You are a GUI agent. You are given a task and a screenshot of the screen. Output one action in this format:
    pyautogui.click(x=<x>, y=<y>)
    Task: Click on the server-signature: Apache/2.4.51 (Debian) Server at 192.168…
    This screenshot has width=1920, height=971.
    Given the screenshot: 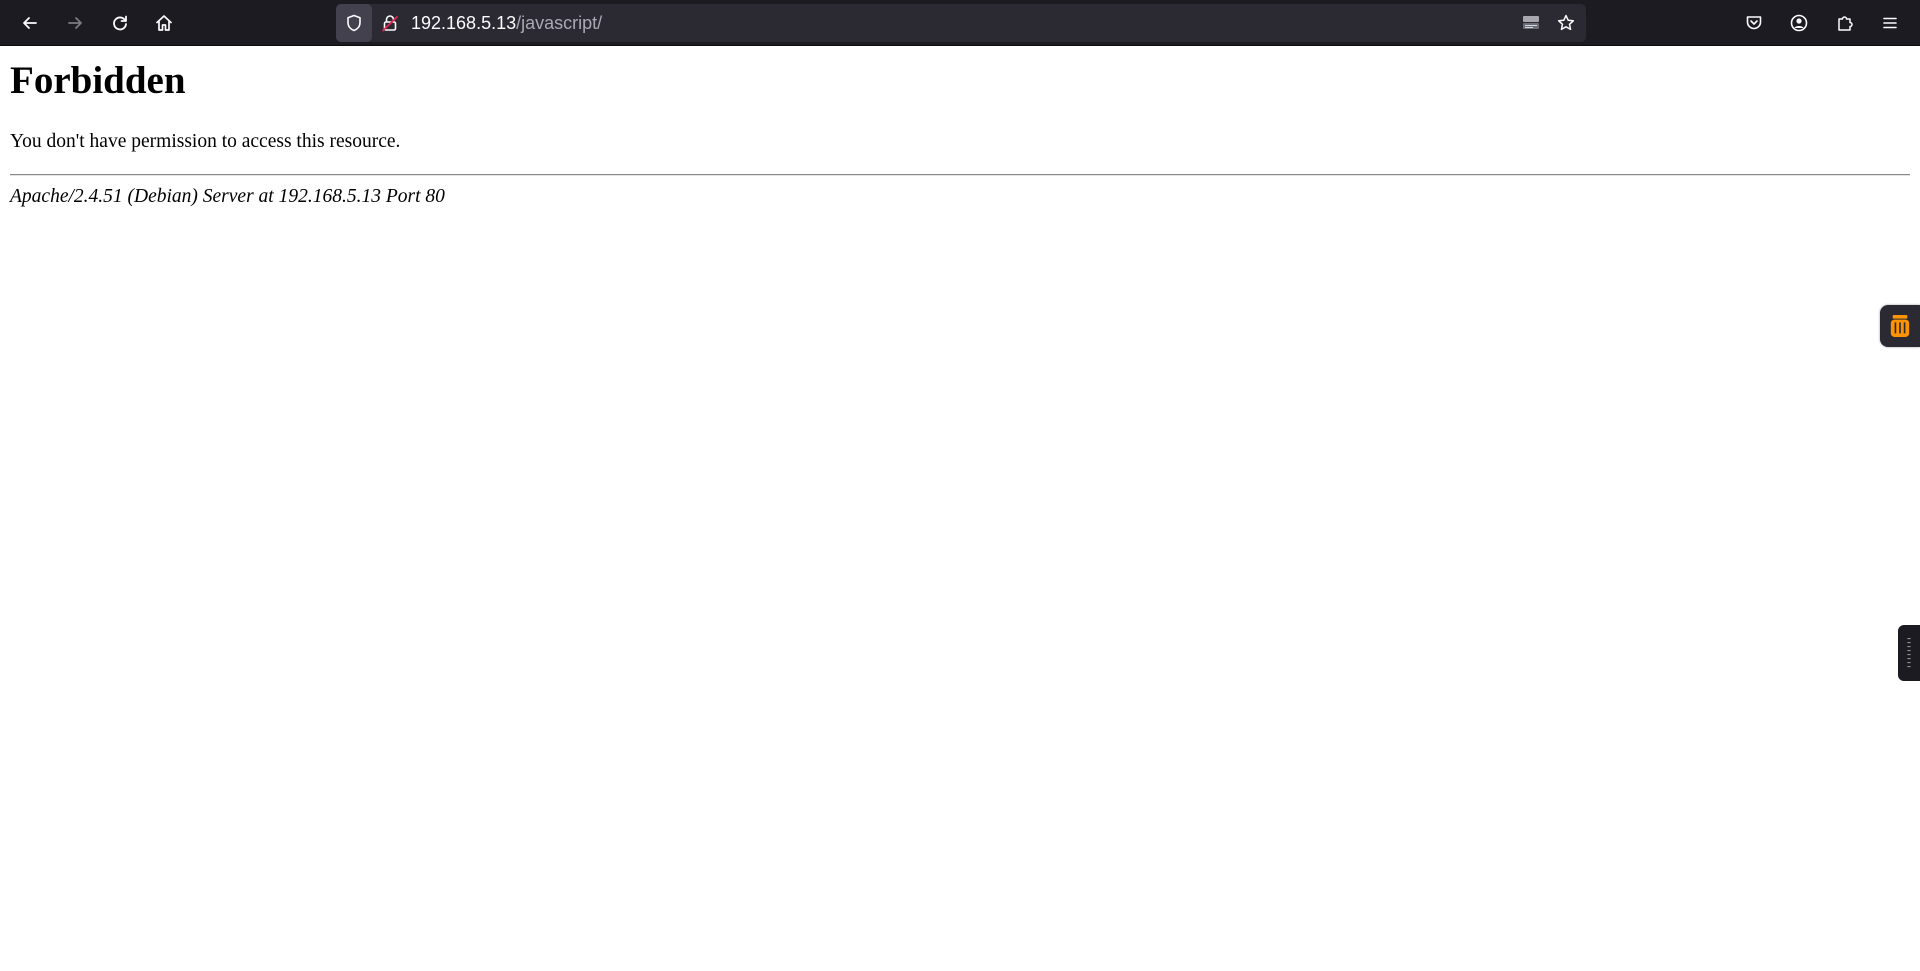 What is the action you would take?
    pyautogui.click(x=227, y=196)
    